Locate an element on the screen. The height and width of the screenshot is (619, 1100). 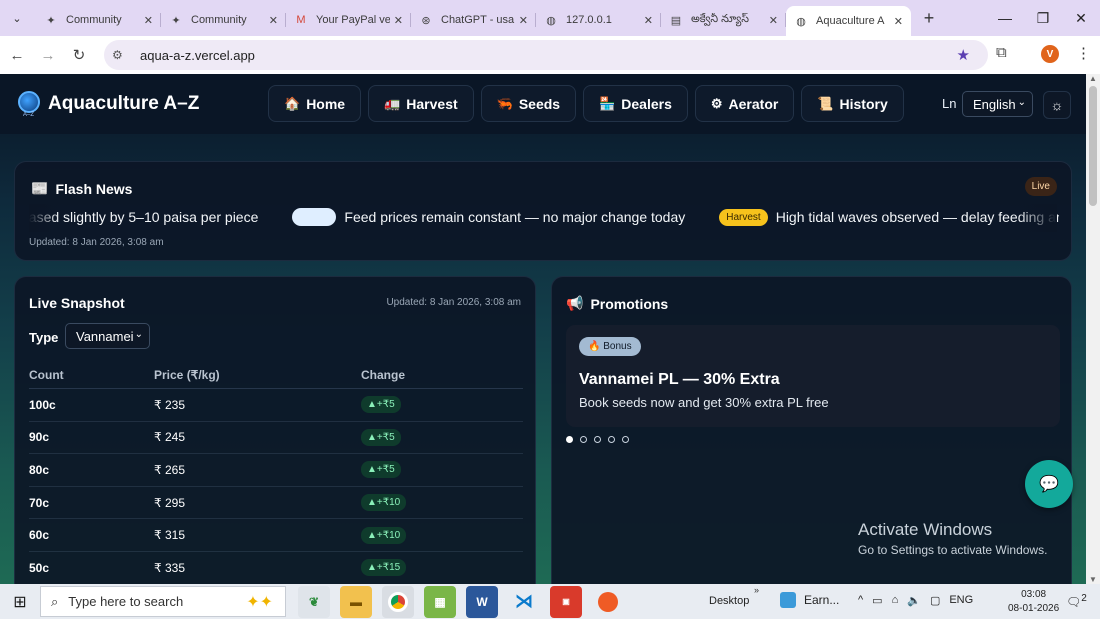
mongodb-icon: ❦ is located at coordinates (314, 601).